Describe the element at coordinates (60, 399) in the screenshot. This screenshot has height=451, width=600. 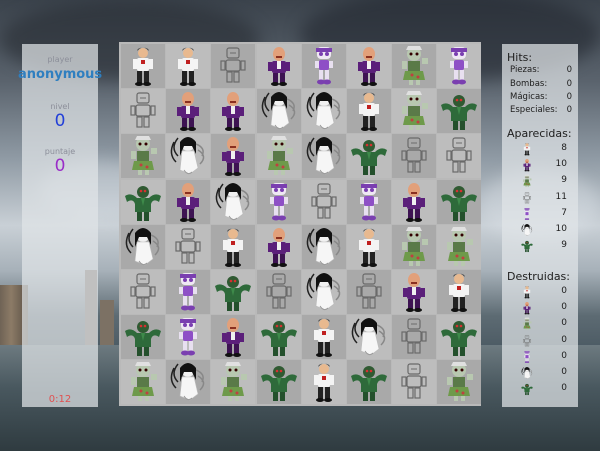
I see `timer: 0:12` at that location.